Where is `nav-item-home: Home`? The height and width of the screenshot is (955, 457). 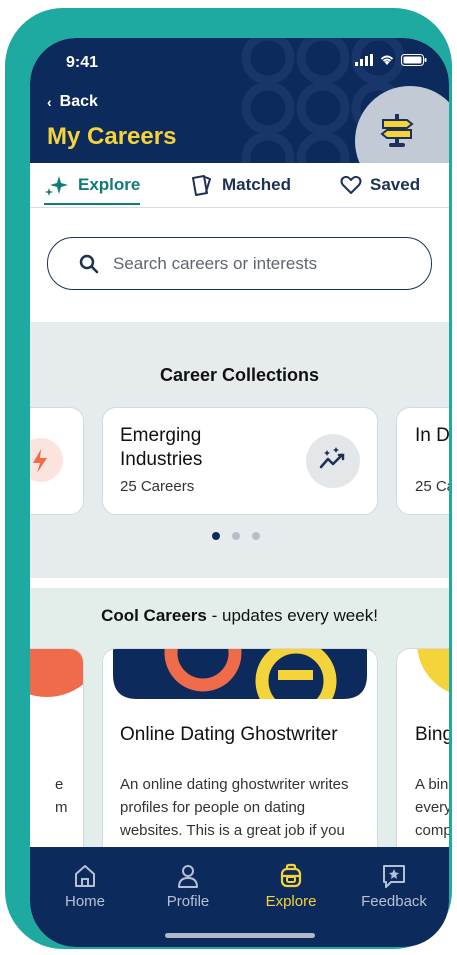 nav-item-home: Home is located at coordinates (85, 886).